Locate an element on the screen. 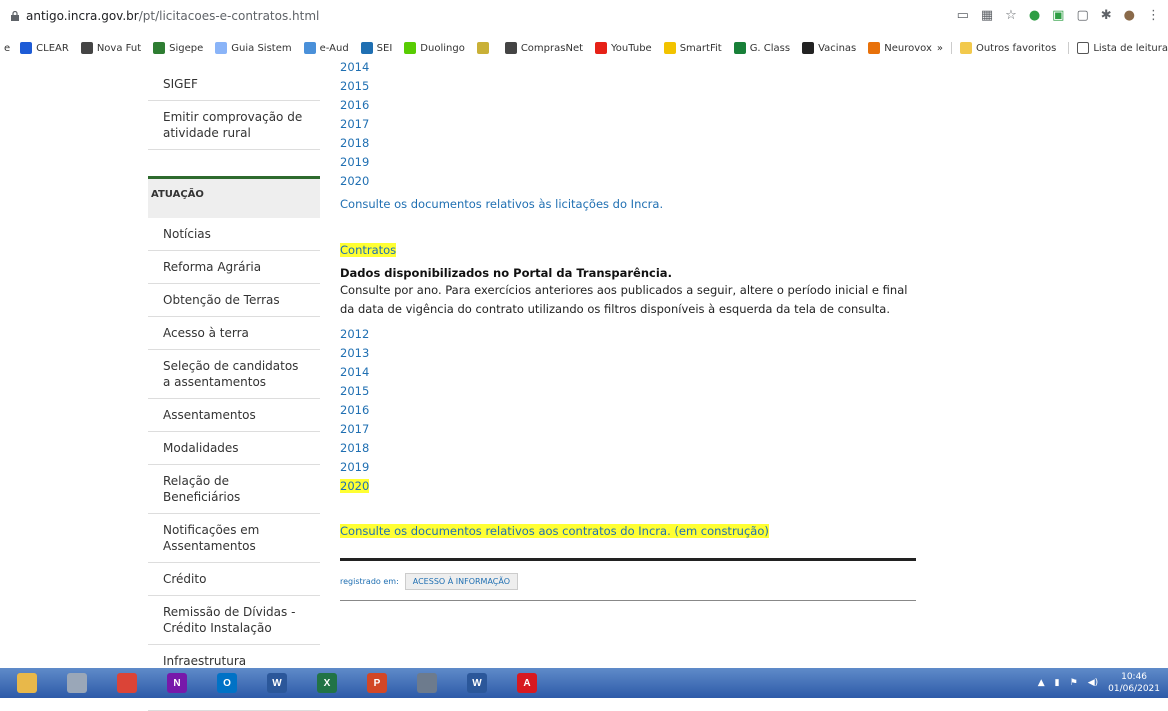  bookmark-label: SmartFit is located at coordinates (700, 48).